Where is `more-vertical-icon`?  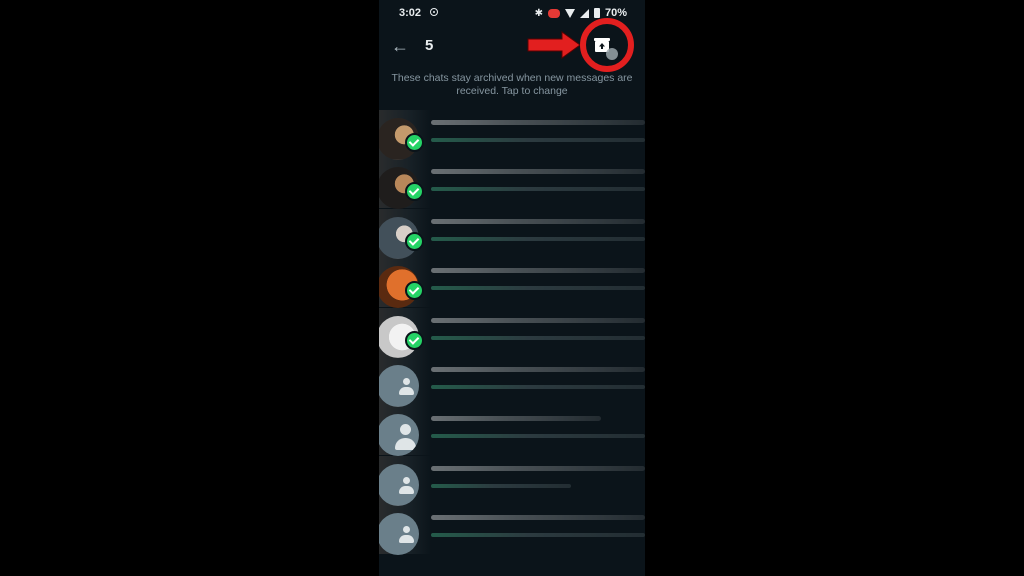 more-vertical-icon is located at coordinates (629, 46).